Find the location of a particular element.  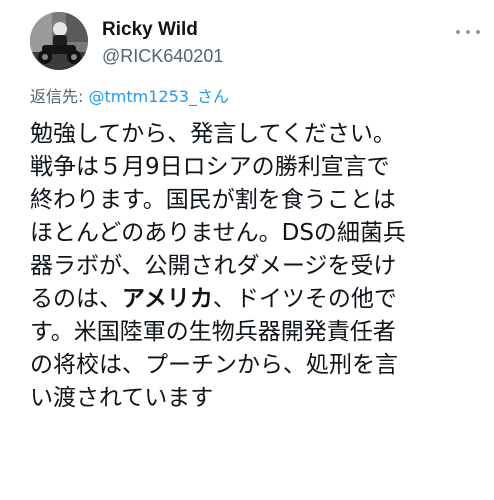

tweet-text-line: 終わります。国民が割を食うことは is located at coordinates (213, 200).